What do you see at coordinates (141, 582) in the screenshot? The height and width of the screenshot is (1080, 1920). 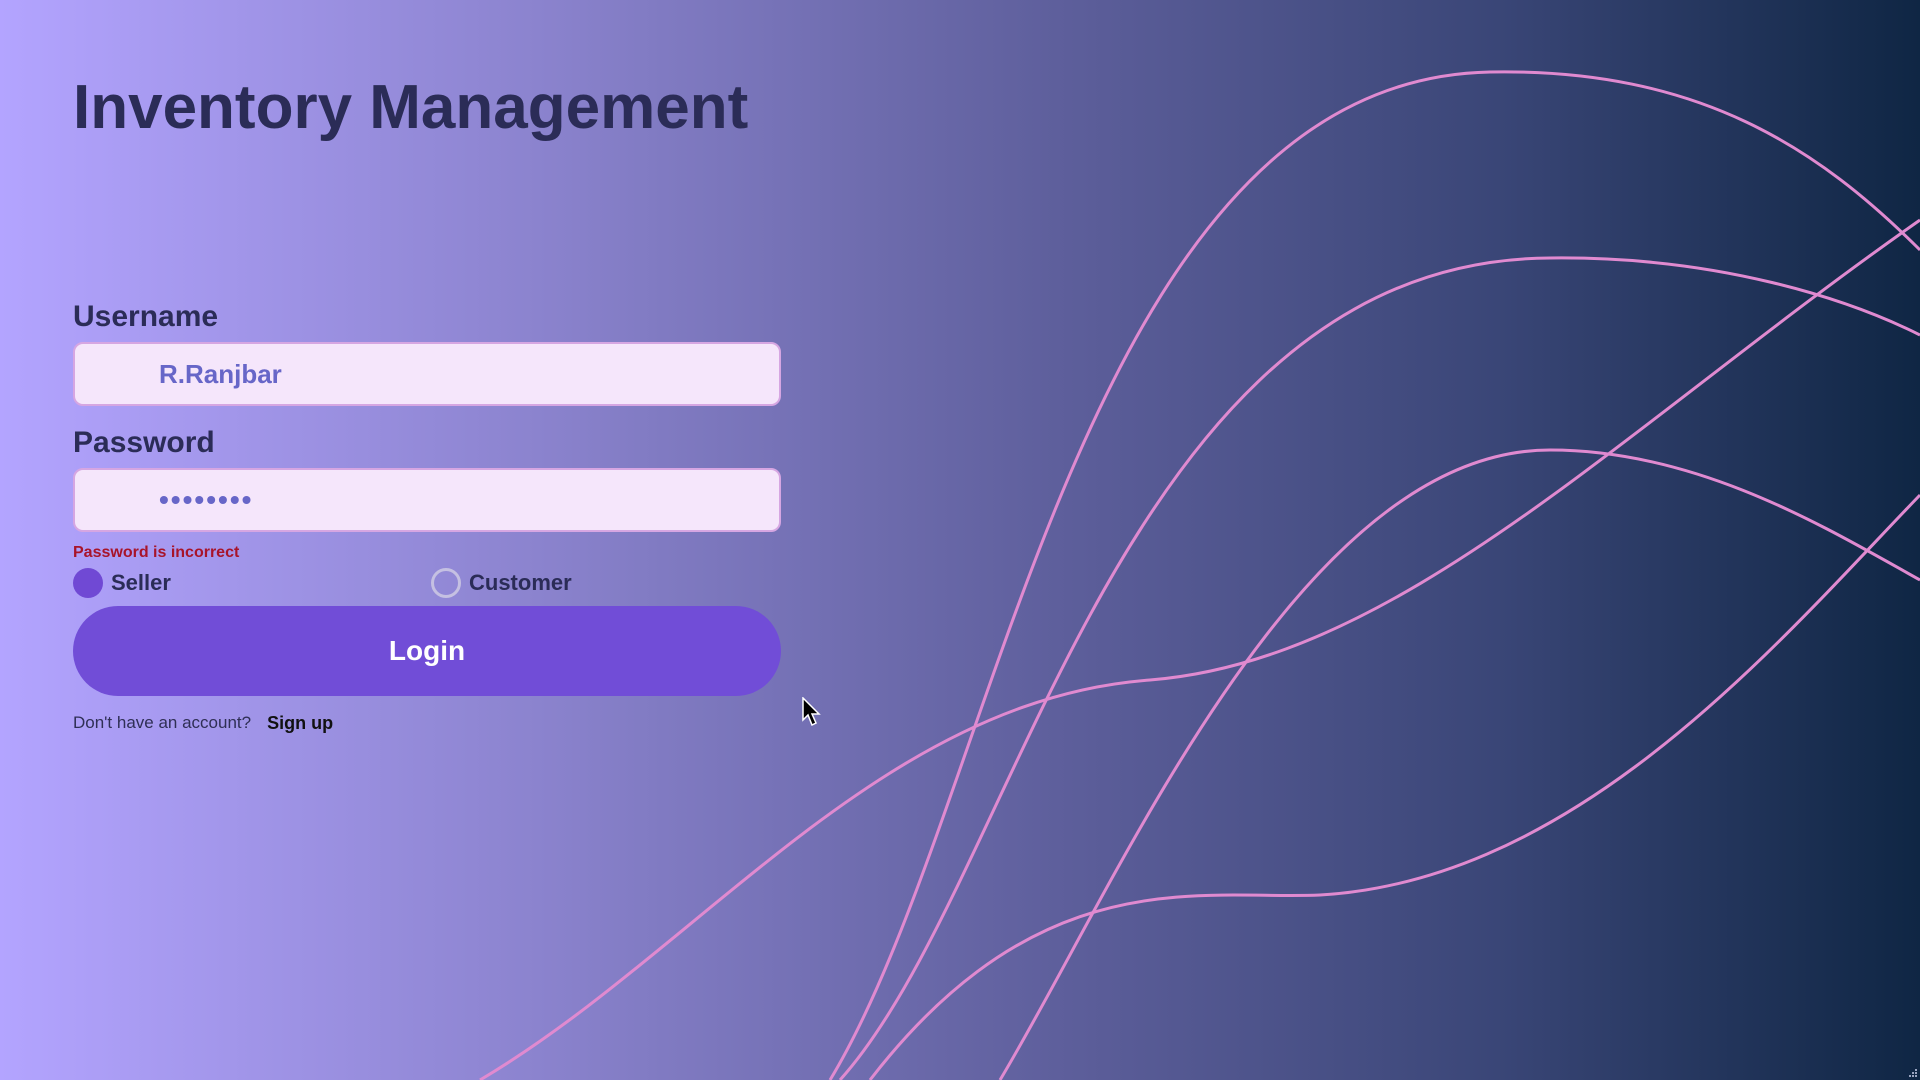 I see `seller-radio-label: Seller` at bounding box center [141, 582].